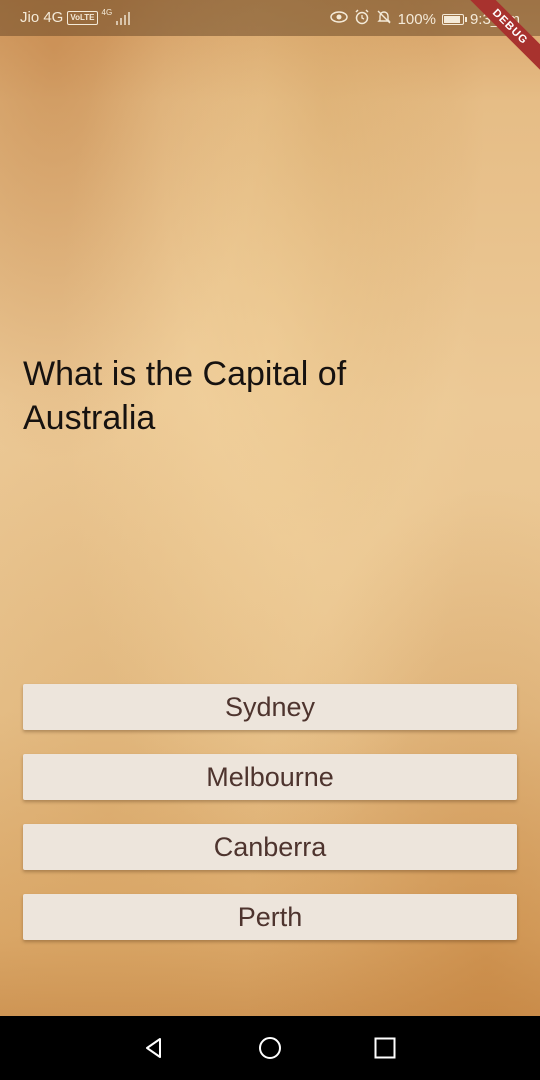 Image resolution: width=540 pixels, height=1080 pixels. Describe the element at coordinates (416, 19) in the screenshot. I see `battery-percent: 100%` at that location.